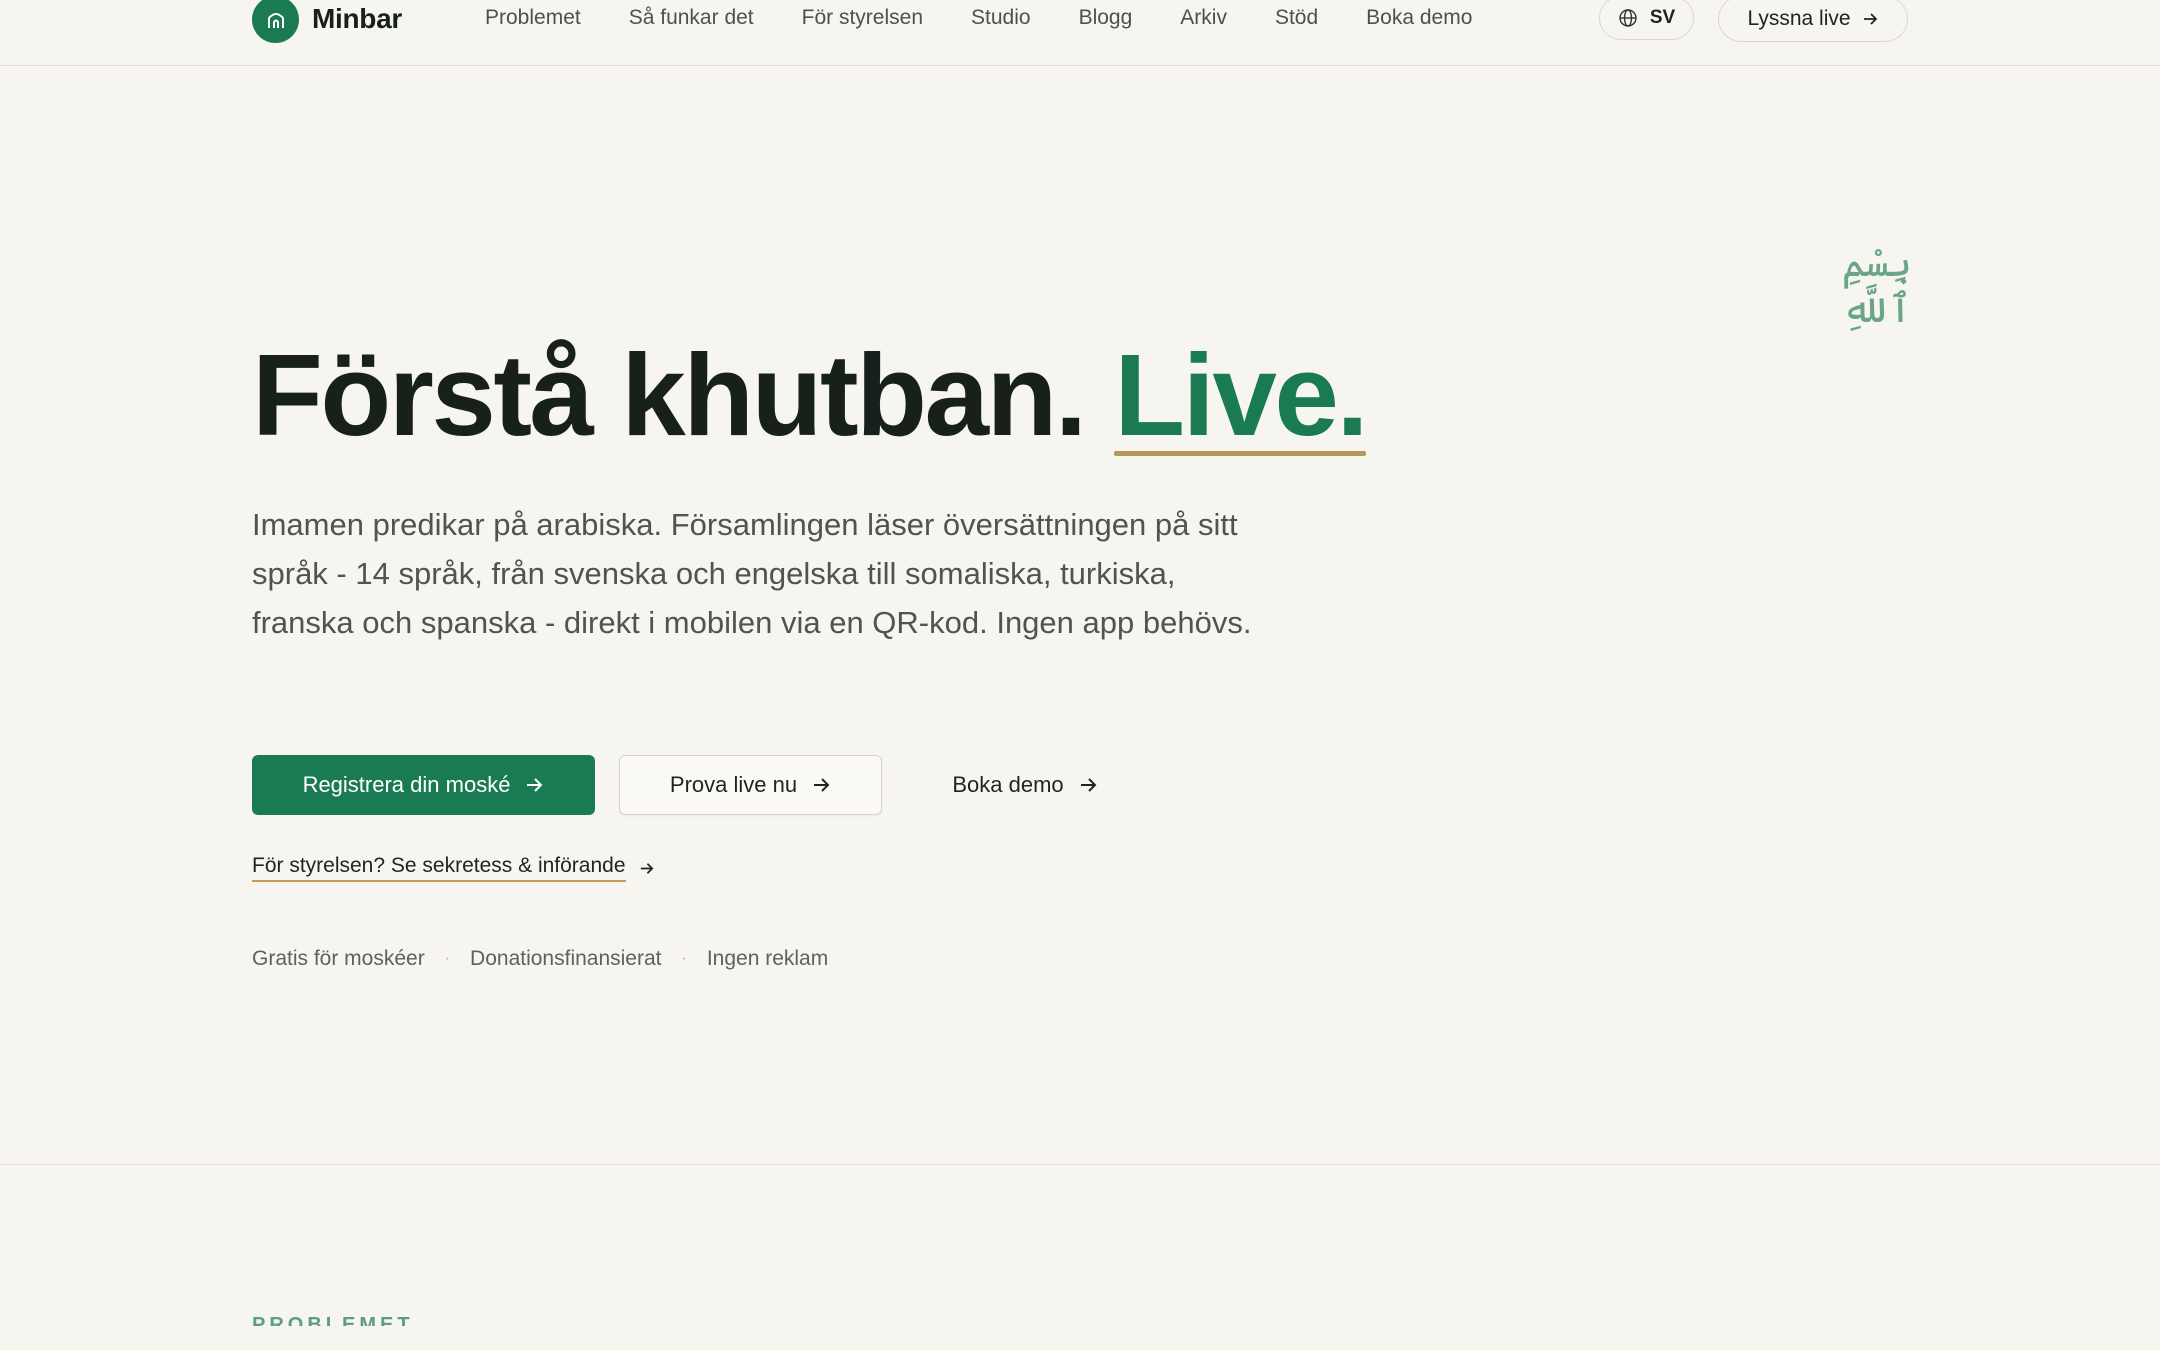  I want to click on board-privacy-label: För styrelsen? Se sekretess & införande, so click(439, 868).